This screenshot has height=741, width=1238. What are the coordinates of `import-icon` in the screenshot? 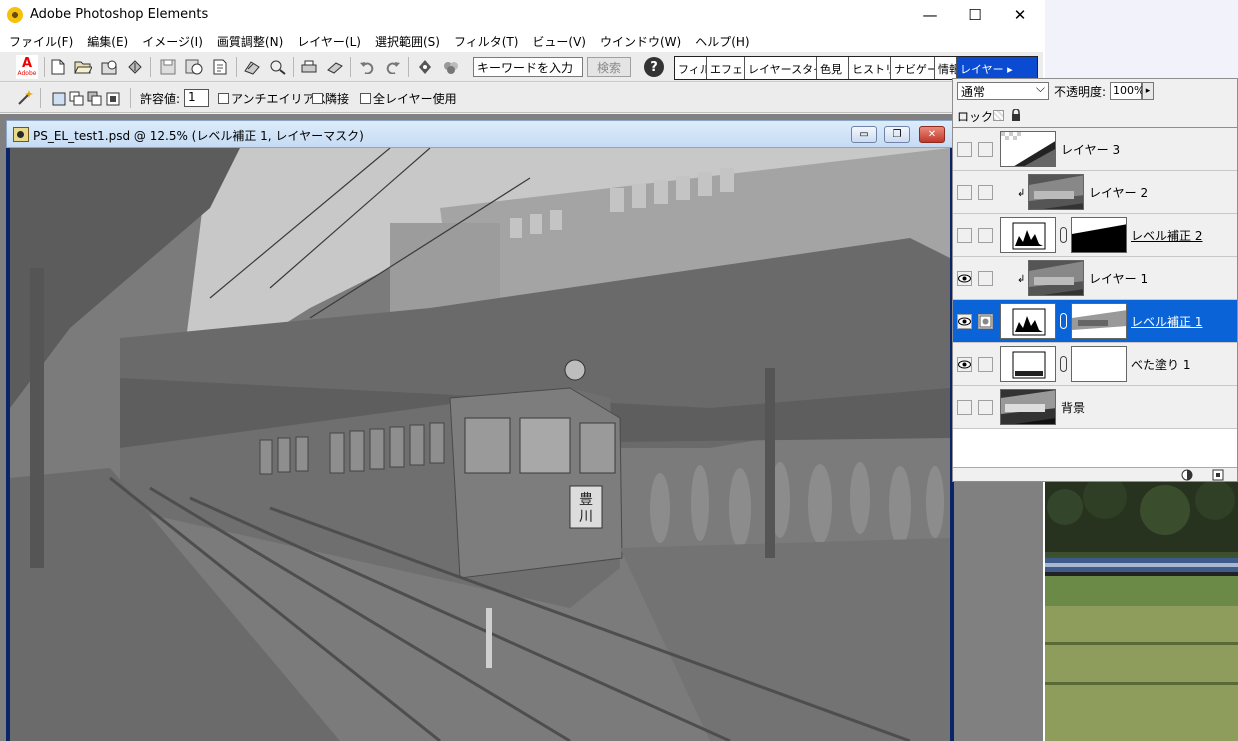 It's located at (135, 67).